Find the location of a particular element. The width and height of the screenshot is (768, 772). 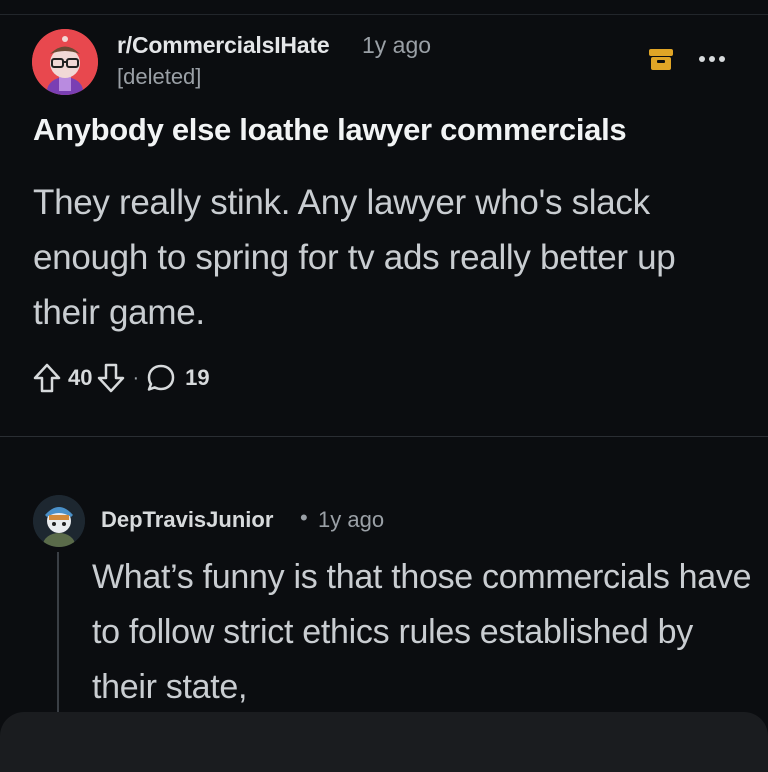

post-author: [deleted] is located at coordinates (159, 77).